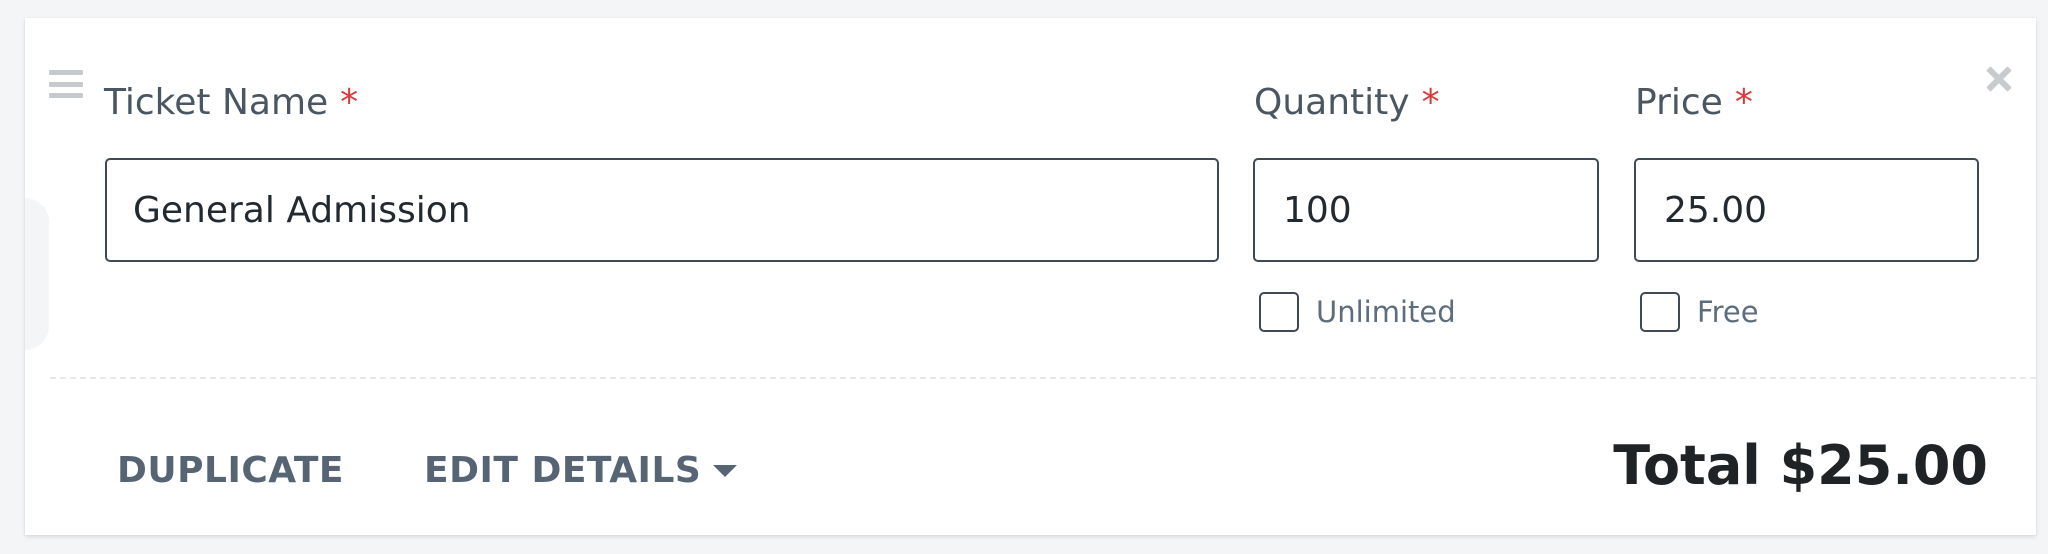 The height and width of the screenshot is (554, 2048). What do you see at coordinates (1999, 79) in the screenshot?
I see `close-icon` at bounding box center [1999, 79].